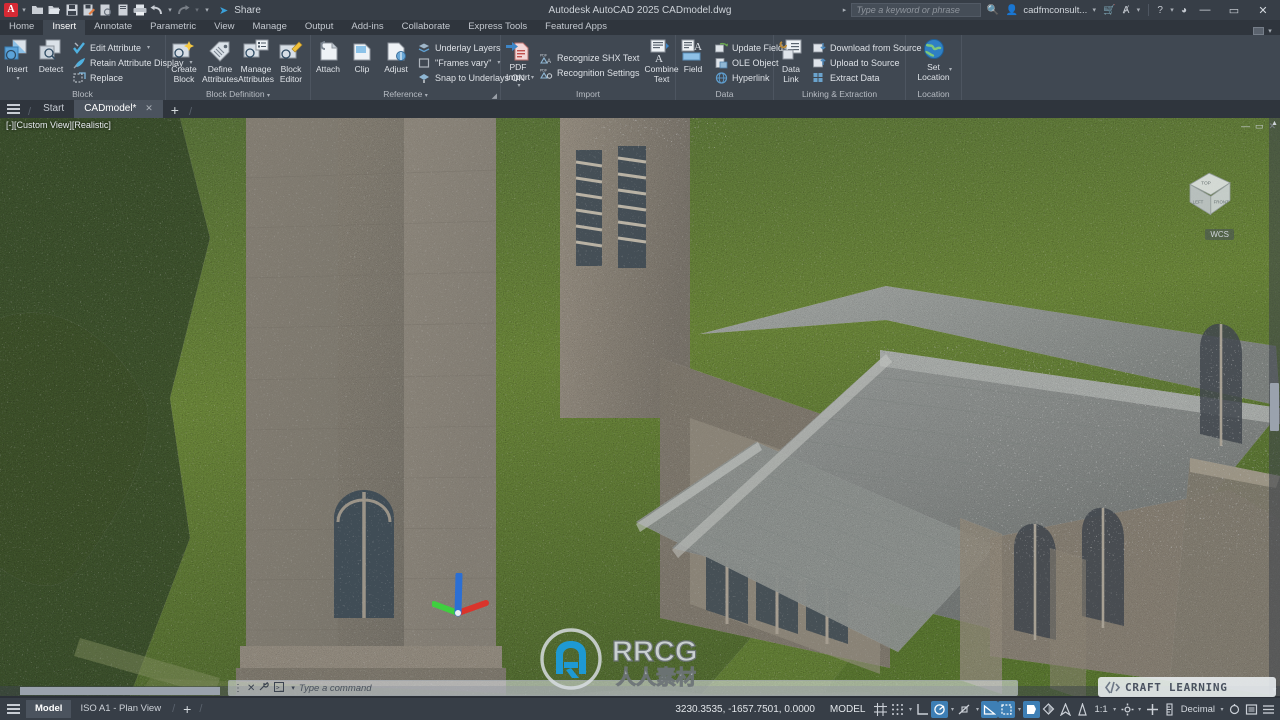  What do you see at coordinates (58, 125) in the screenshot?
I see `viewport-view-controls: [-][Custom View][Realistic]` at bounding box center [58, 125].